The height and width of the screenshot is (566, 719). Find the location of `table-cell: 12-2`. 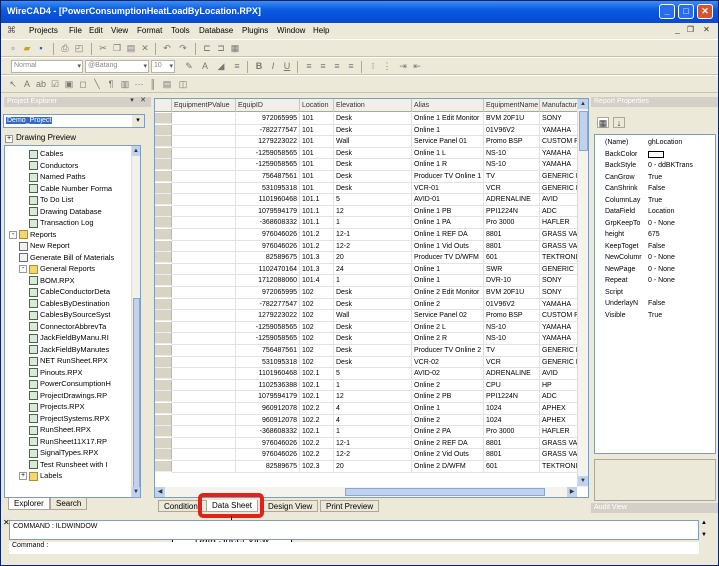

table-cell: 12-2 is located at coordinates (373, 455).